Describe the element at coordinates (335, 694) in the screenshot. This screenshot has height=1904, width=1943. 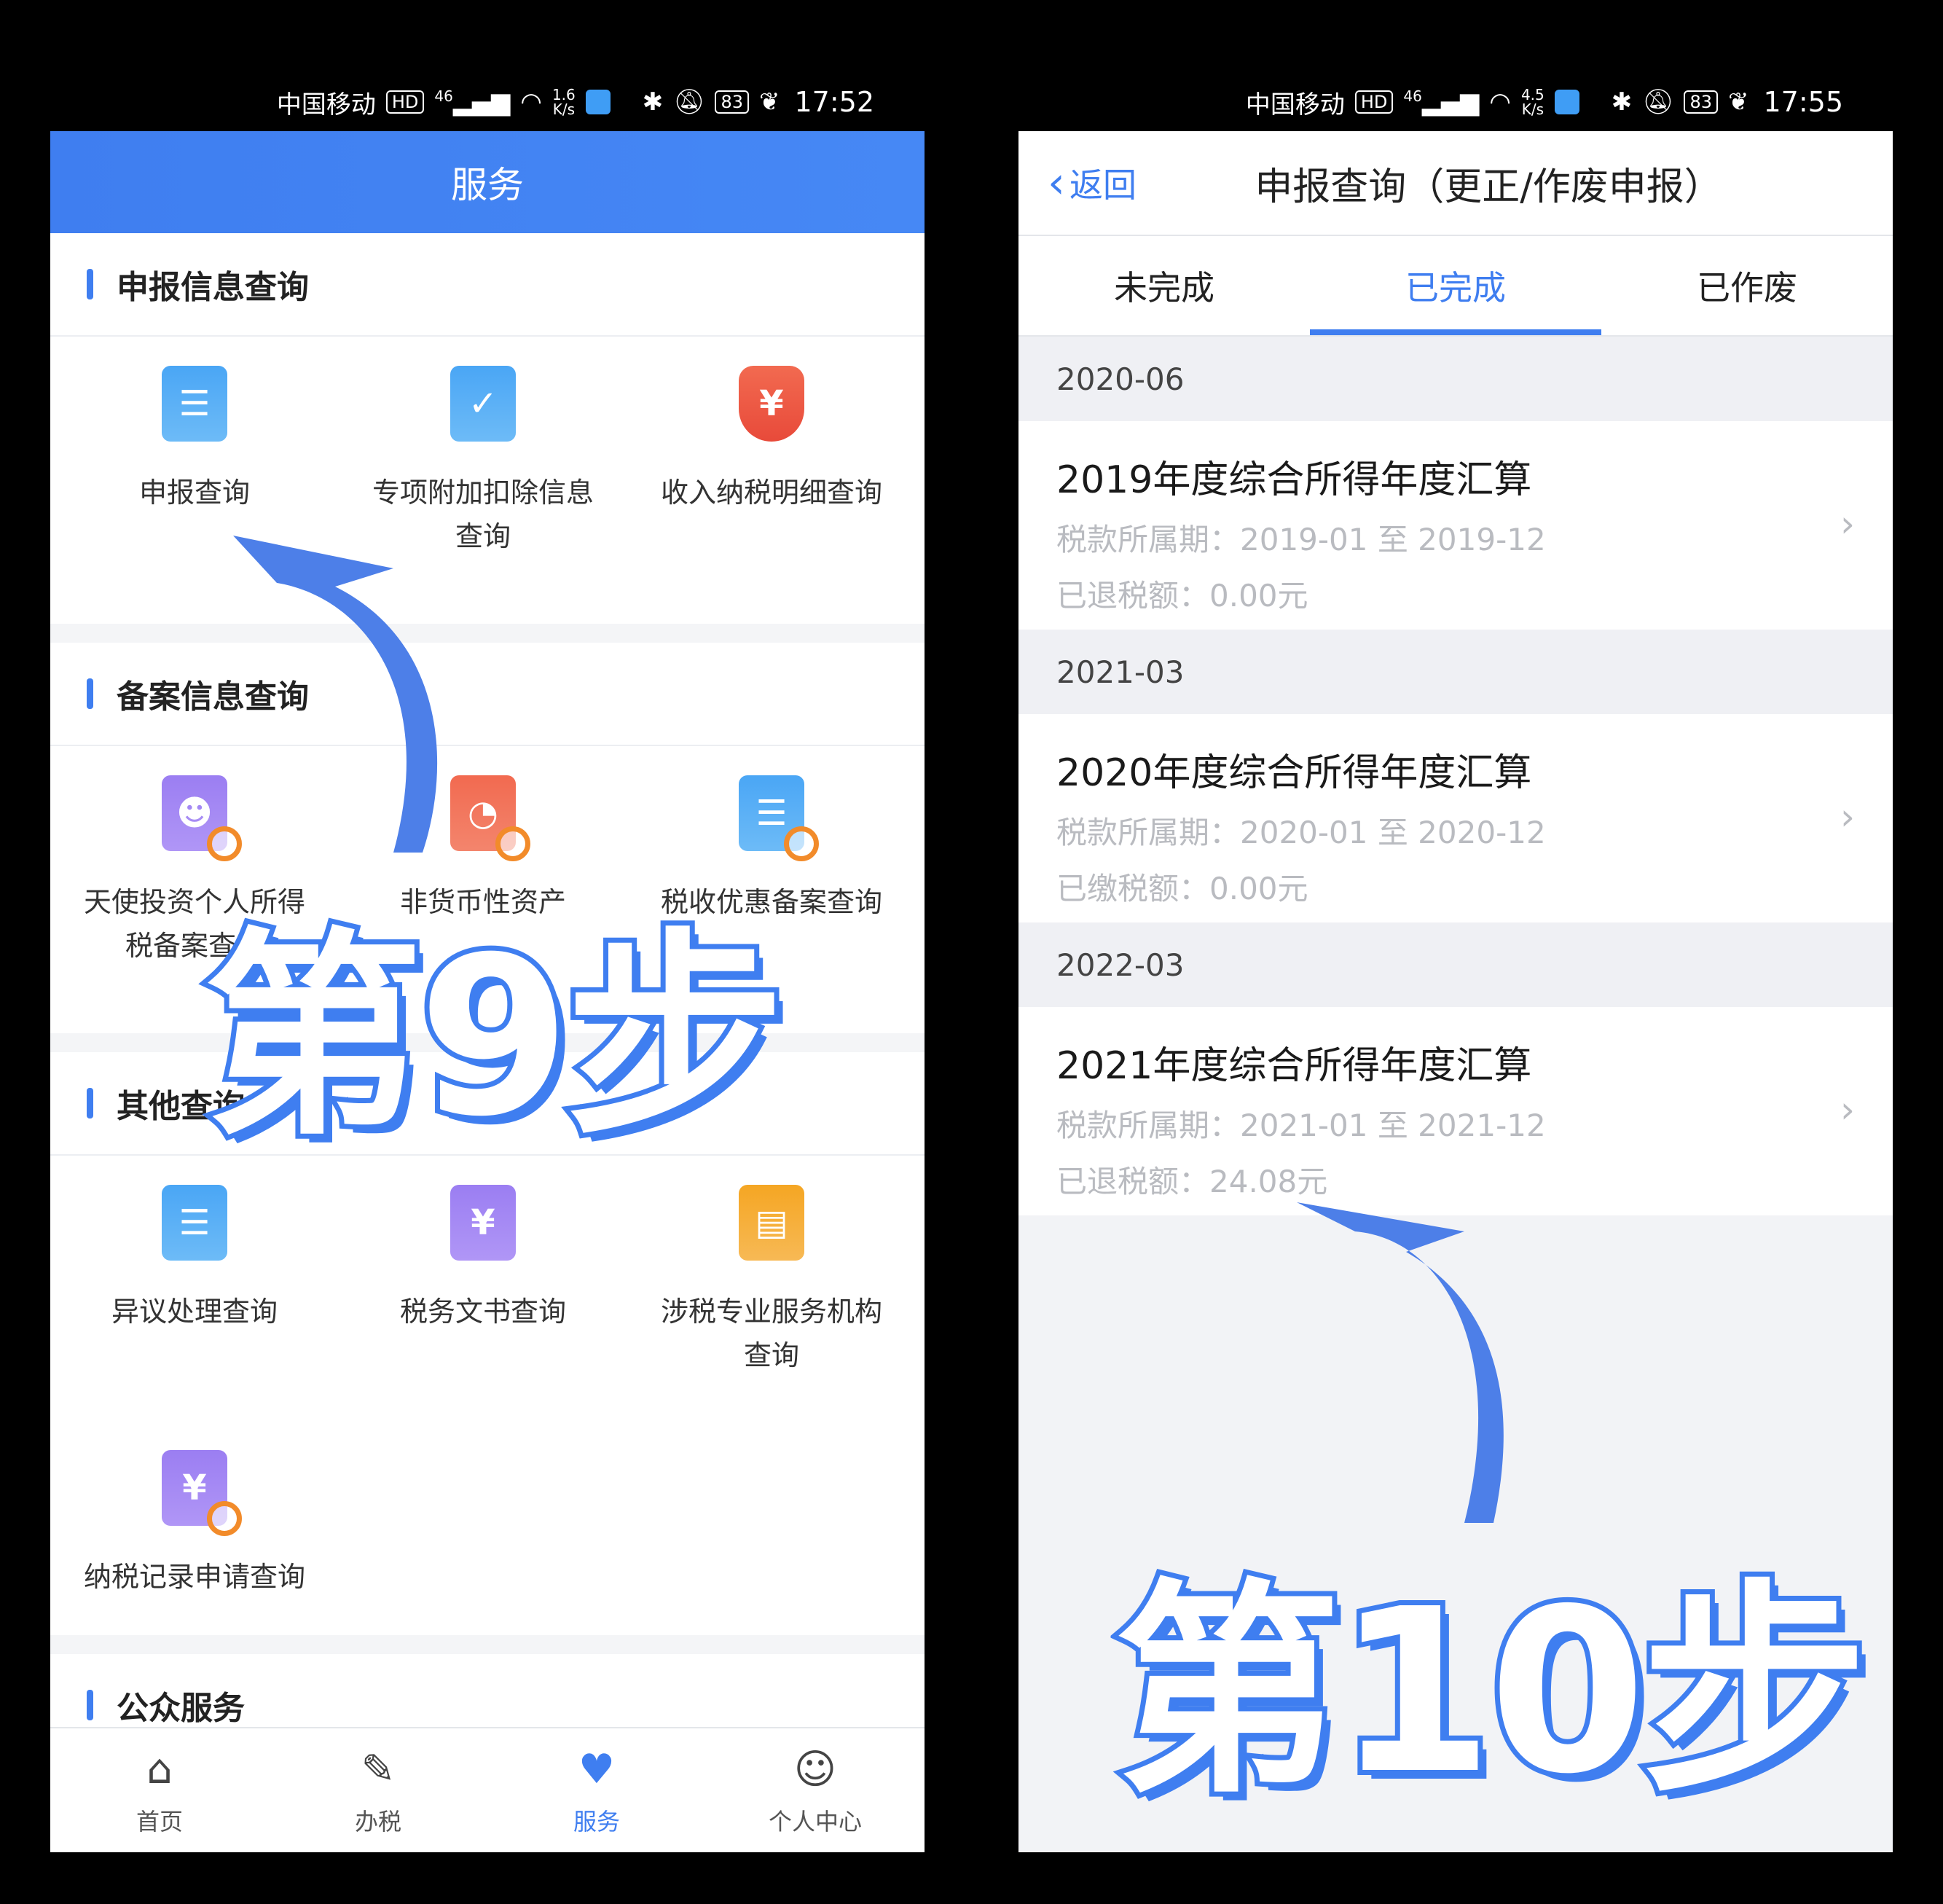
I see `arrow-to-declaration-query` at that location.